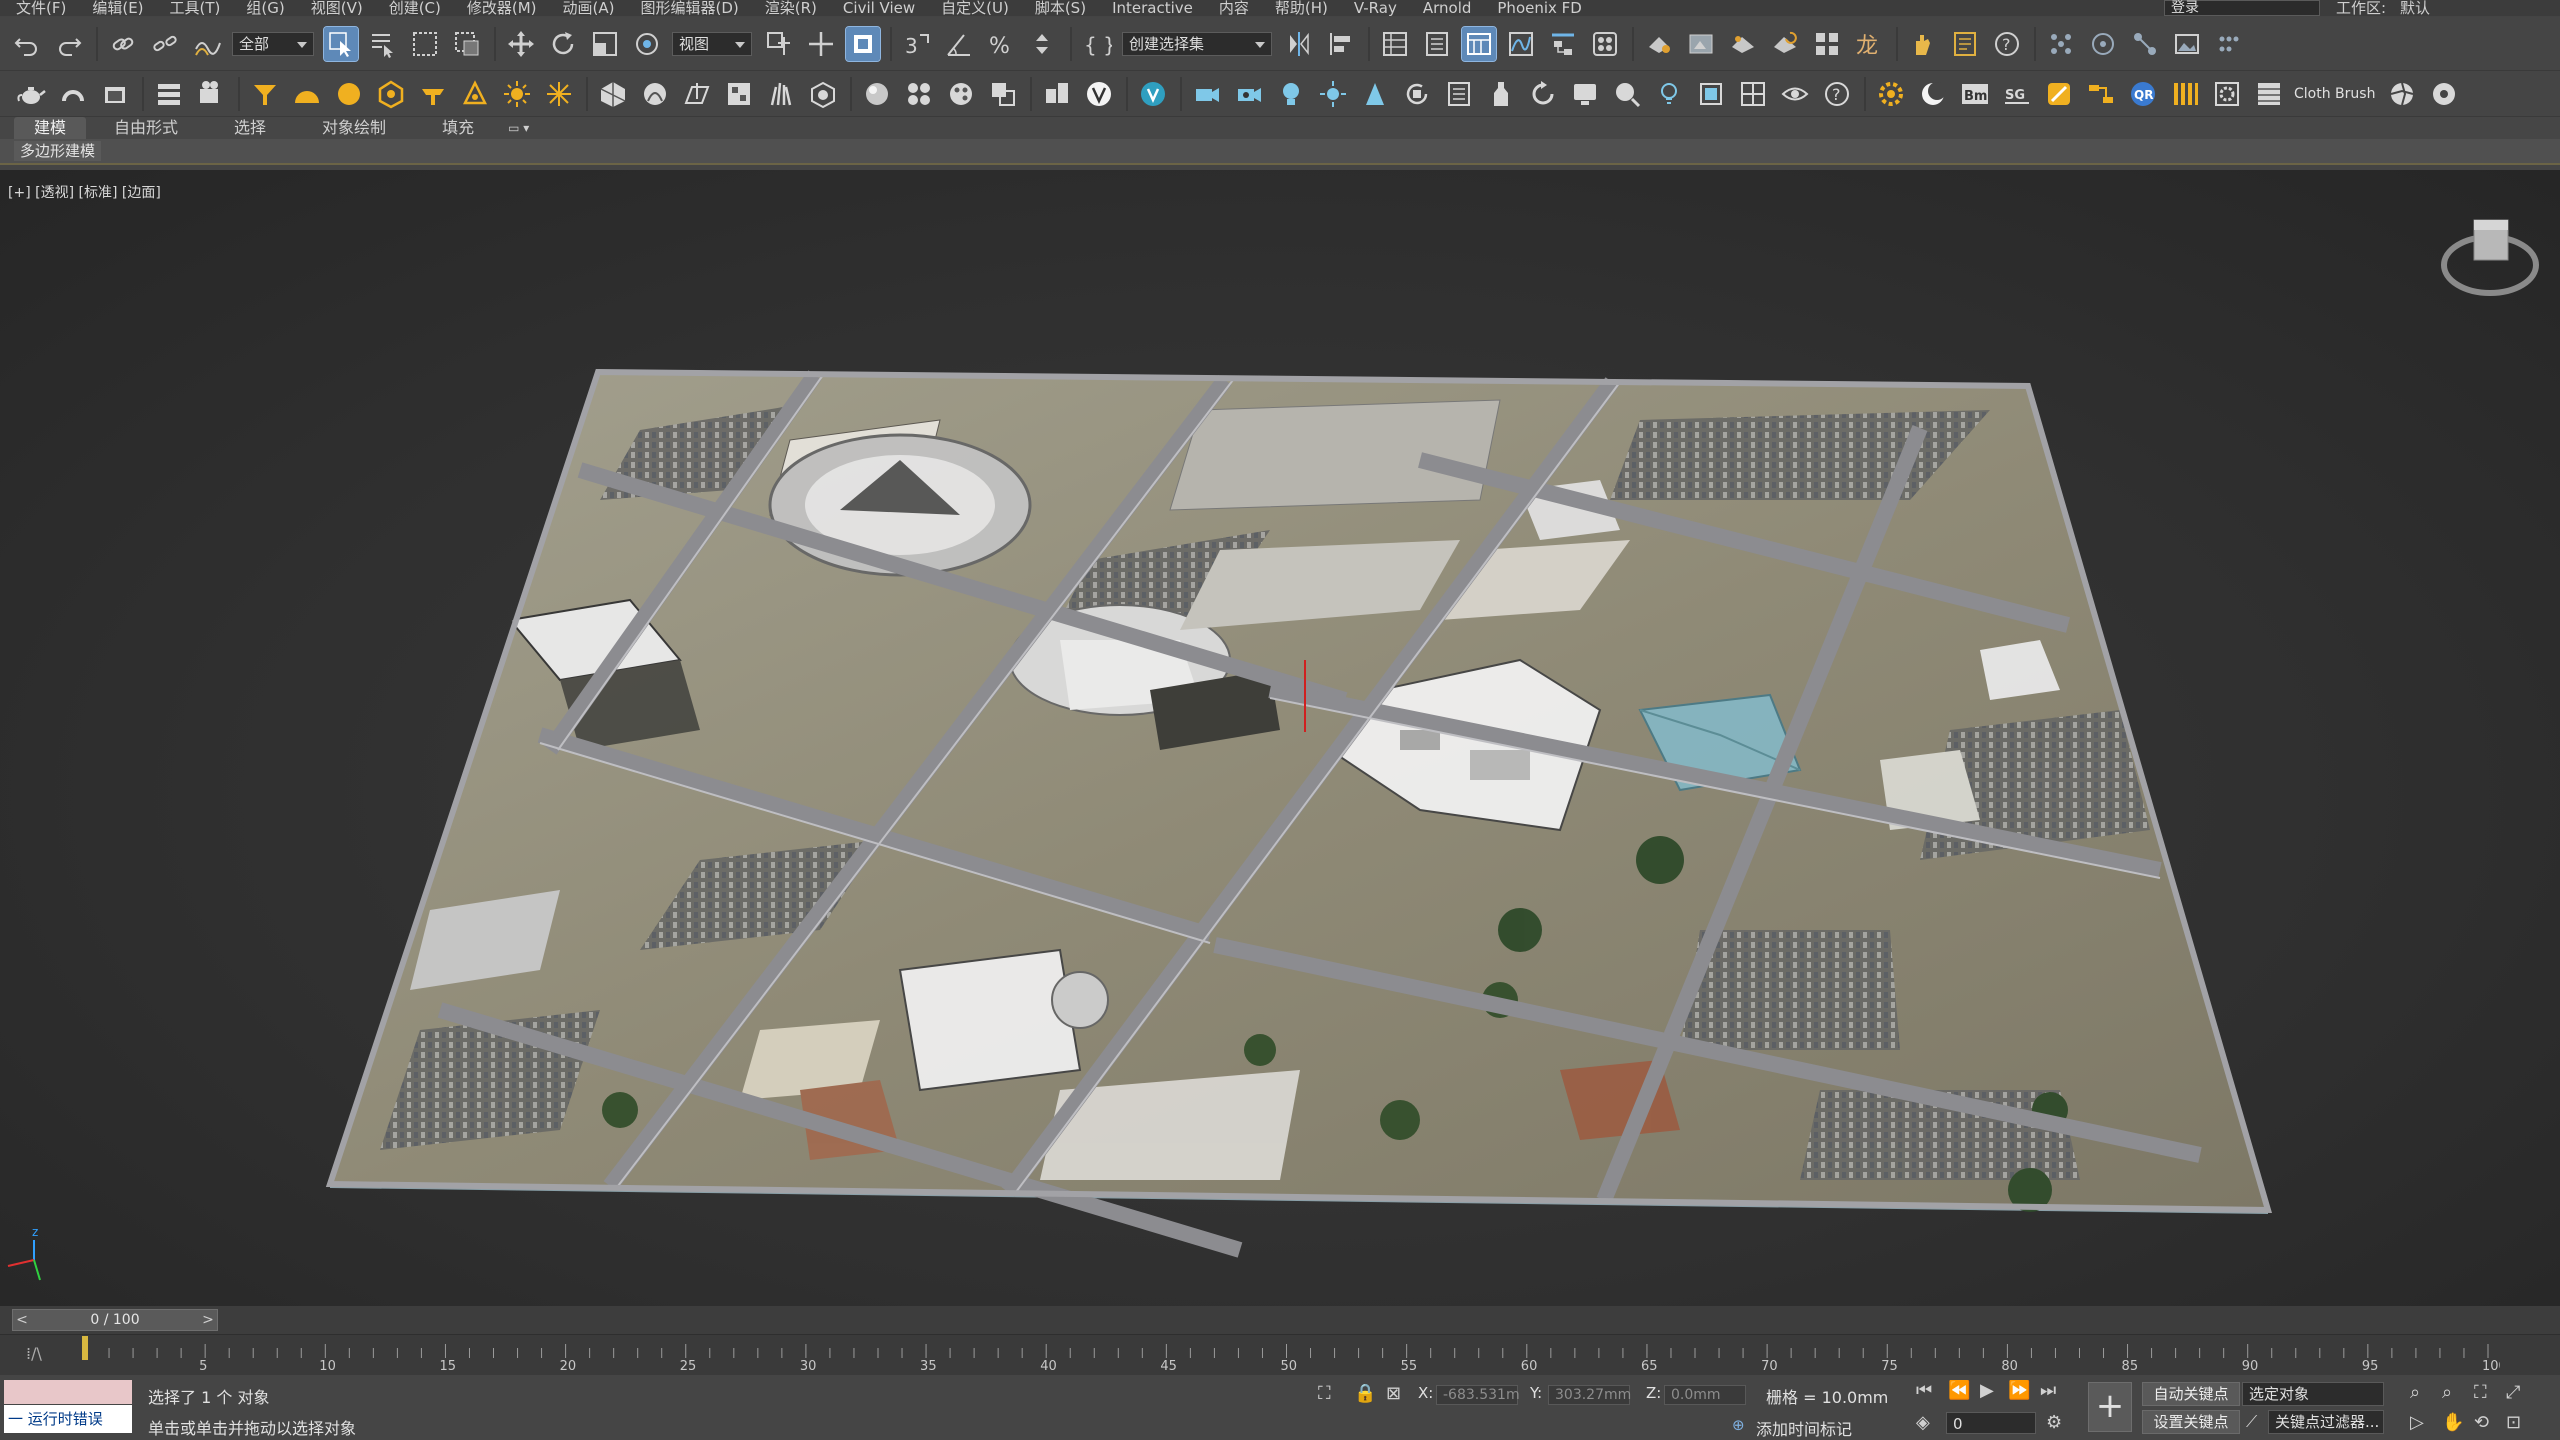 The image size is (2560, 1440). I want to click on menu-item: 脚本(S), so click(1060, 8).